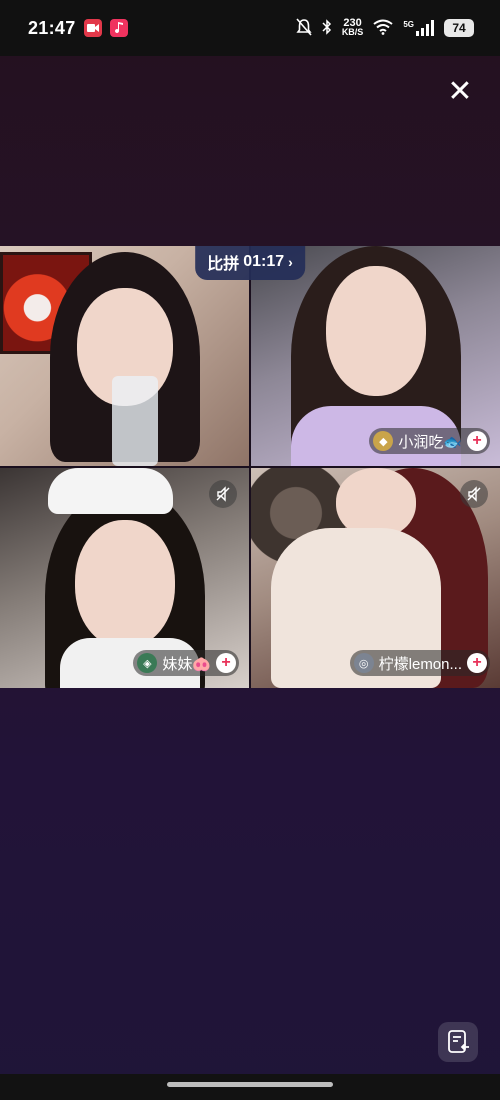 This screenshot has width=500, height=1100. I want to click on close-button: ✕, so click(460, 92).